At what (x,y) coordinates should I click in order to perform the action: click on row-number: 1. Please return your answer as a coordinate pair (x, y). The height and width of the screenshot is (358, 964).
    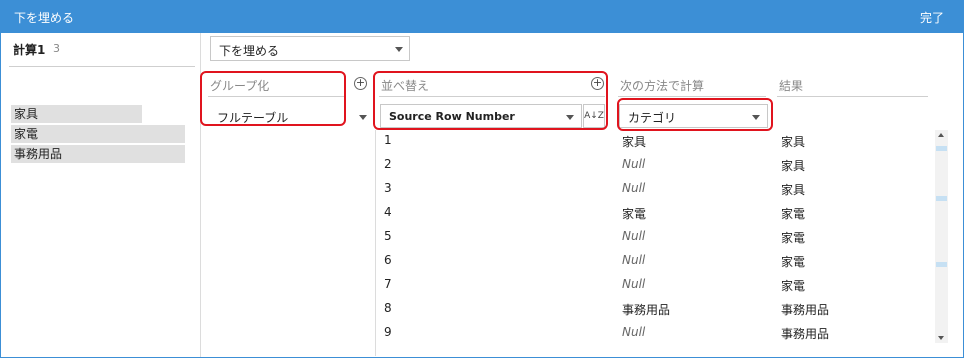
    Looking at the image, I should click on (388, 140).